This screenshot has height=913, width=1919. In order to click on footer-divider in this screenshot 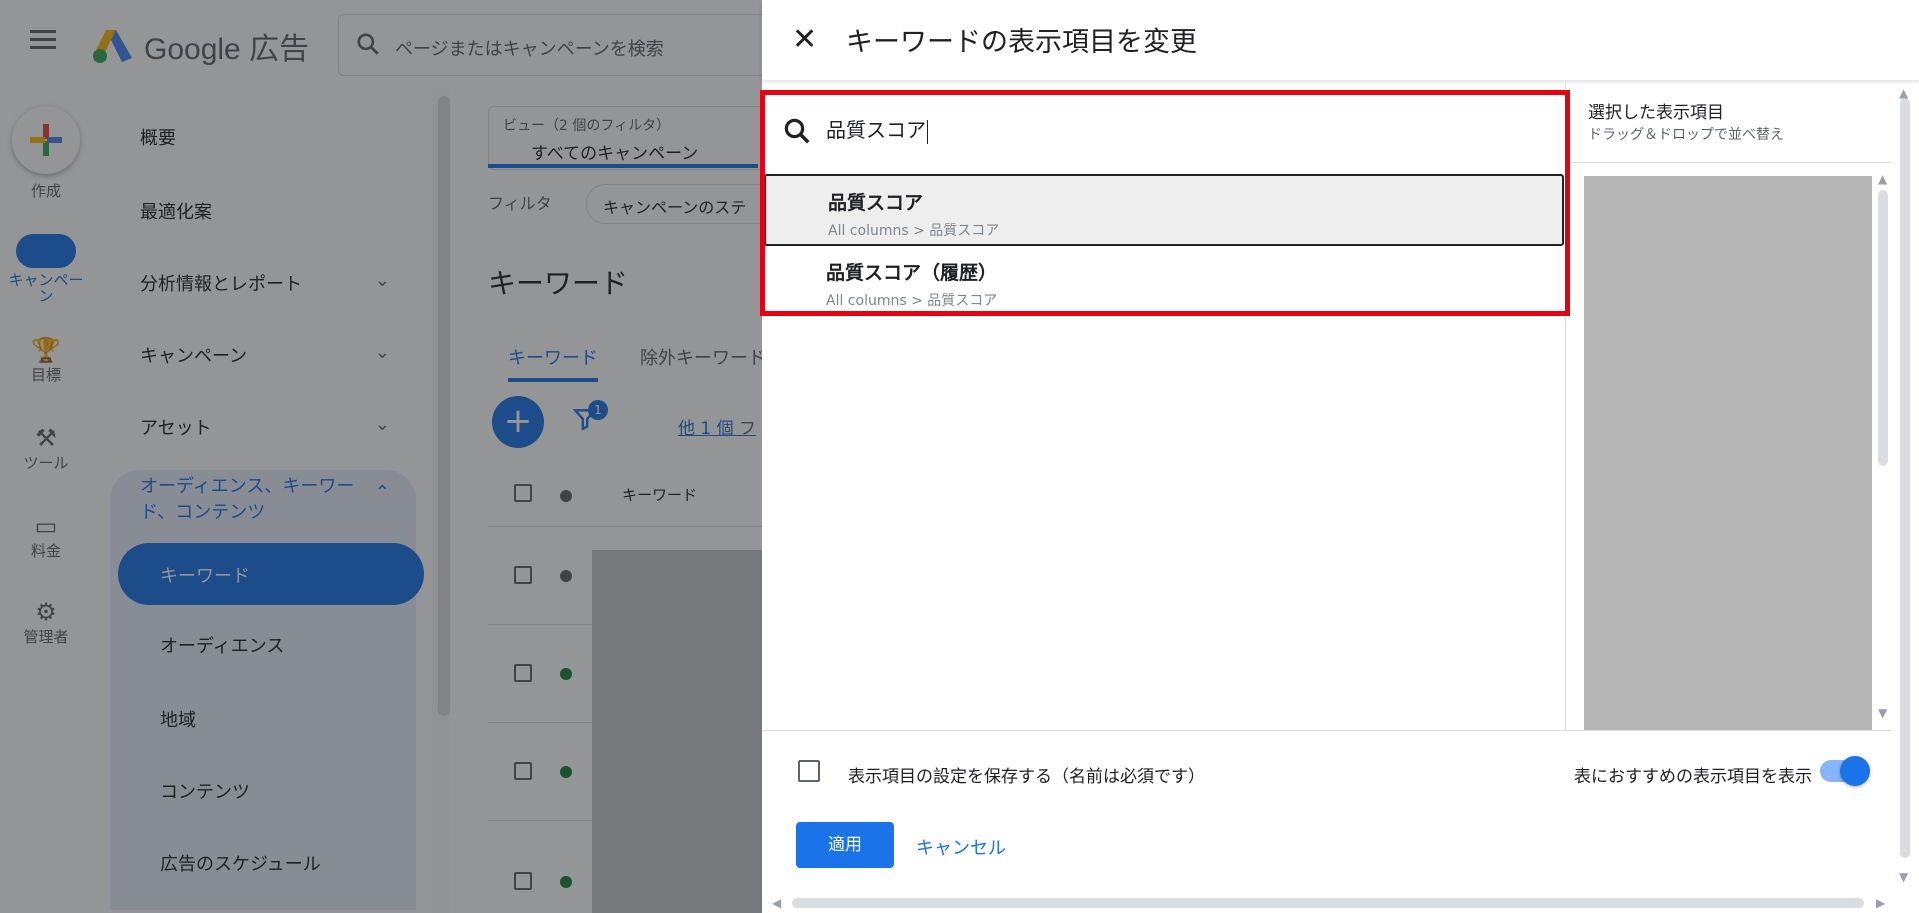, I will do `click(1327, 730)`.